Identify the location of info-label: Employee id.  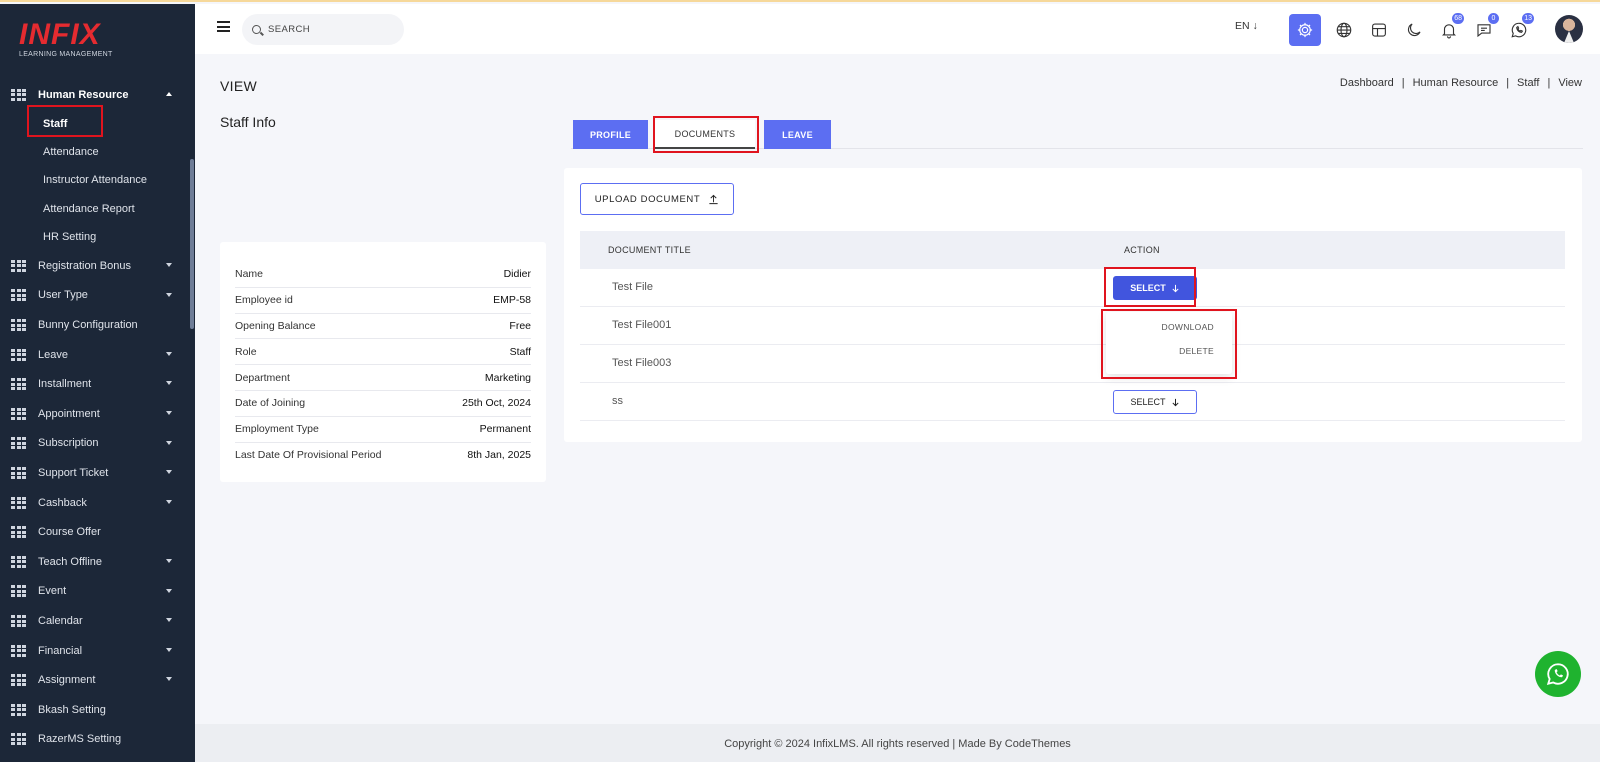
(264, 300).